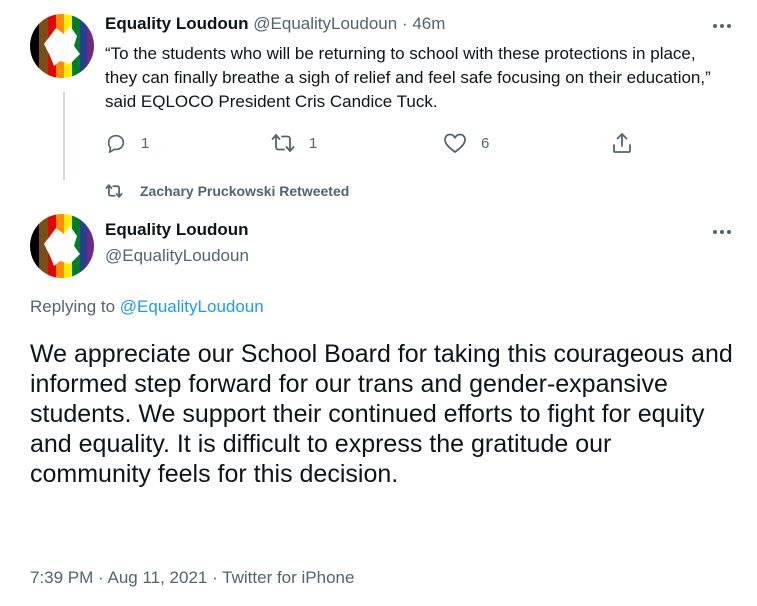  Describe the element at coordinates (313, 143) in the screenshot. I see `retweet-count: 1` at that location.